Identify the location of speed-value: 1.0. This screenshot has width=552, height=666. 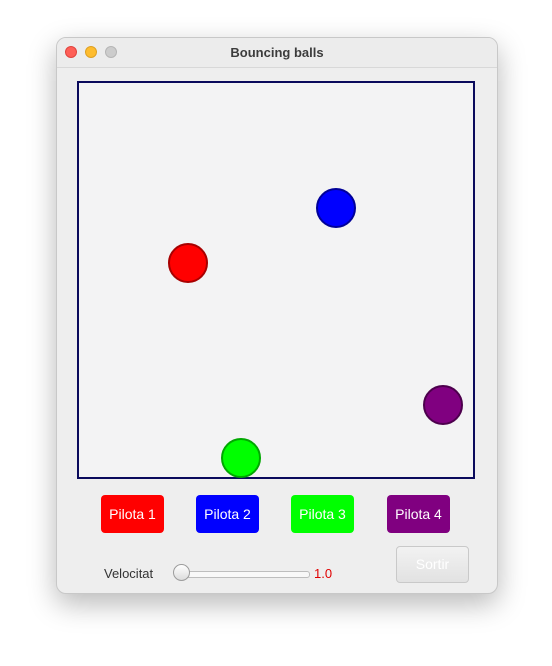
(323, 573).